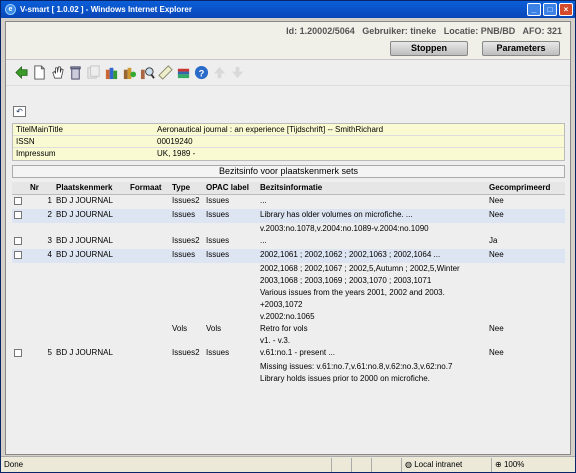 This screenshot has height=473, width=576. What do you see at coordinates (165, 72) in the screenshot?
I see `ruler-icon` at bounding box center [165, 72].